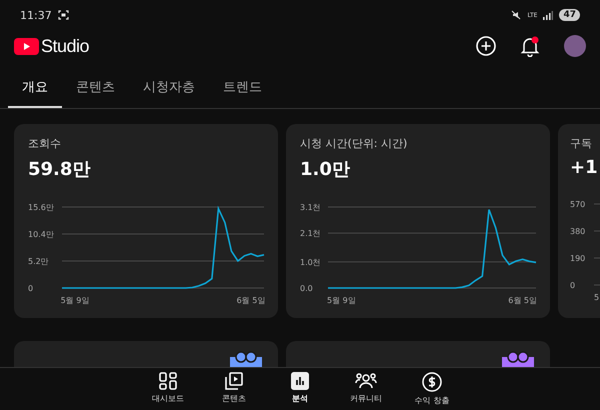  What do you see at coordinates (530, 46) in the screenshot?
I see `notifications-icon` at bounding box center [530, 46].